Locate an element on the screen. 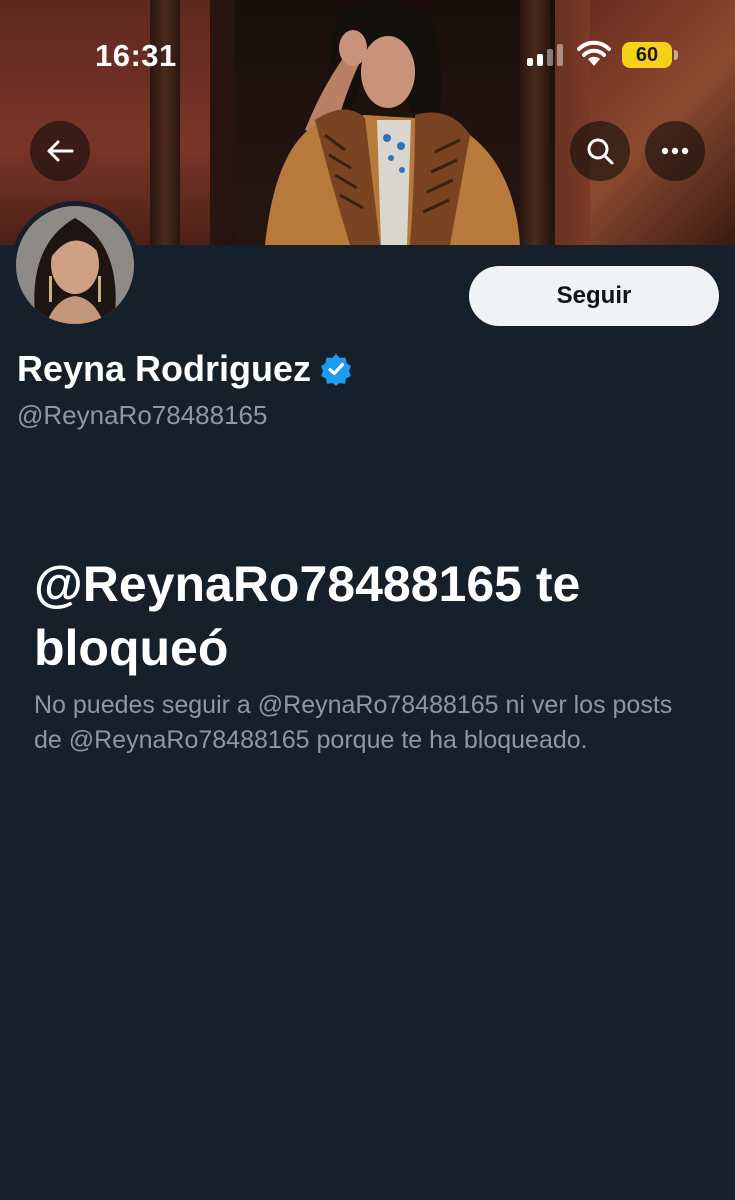 The height and width of the screenshot is (1200, 735). battery-nub is located at coordinates (676, 55).